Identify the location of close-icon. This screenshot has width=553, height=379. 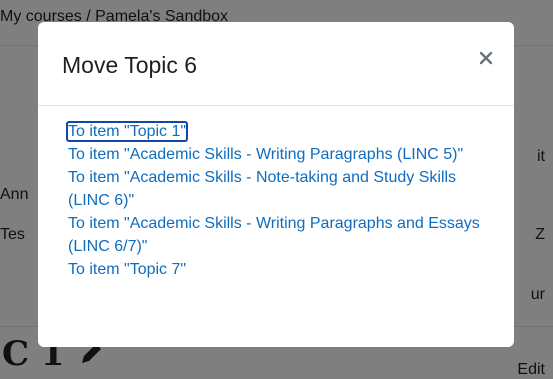
(486, 58).